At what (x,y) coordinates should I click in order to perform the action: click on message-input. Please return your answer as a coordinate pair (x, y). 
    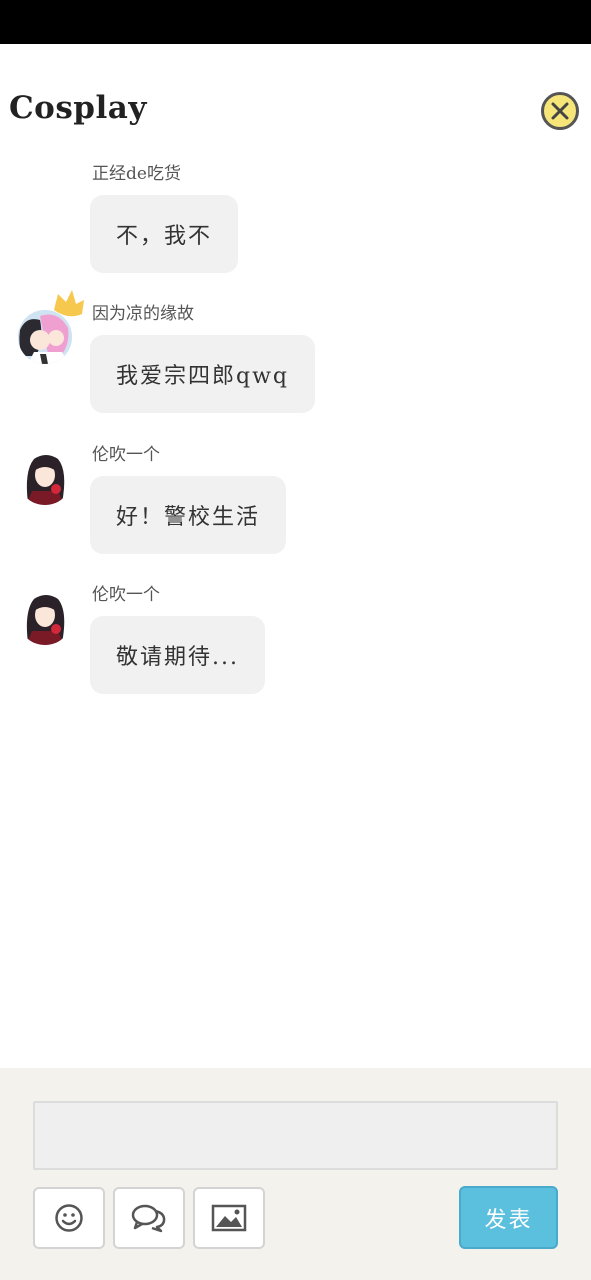
    Looking at the image, I should click on (295, 1135).